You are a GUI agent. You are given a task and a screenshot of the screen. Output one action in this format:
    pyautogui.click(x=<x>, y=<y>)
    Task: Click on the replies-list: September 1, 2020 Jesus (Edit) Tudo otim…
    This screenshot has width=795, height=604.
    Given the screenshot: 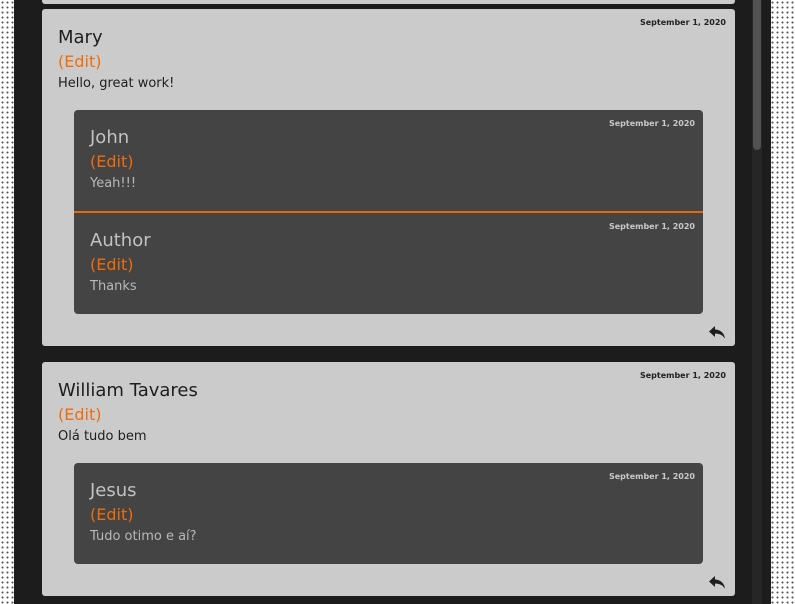 What is the action you would take?
    pyautogui.click(x=388, y=513)
    